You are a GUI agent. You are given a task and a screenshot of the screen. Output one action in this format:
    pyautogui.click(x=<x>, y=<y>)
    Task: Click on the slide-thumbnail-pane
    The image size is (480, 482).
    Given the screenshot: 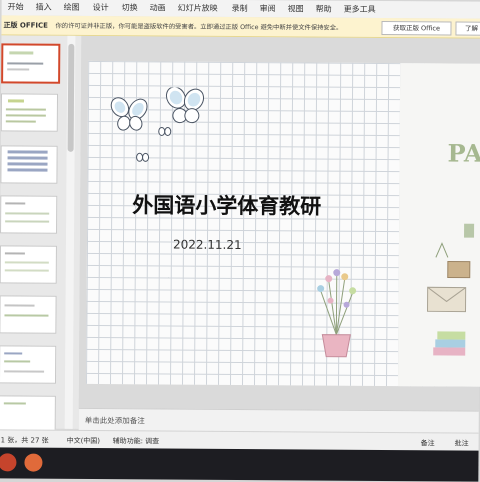 What is the action you would take?
    pyautogui.click(x=41, y=234)
    